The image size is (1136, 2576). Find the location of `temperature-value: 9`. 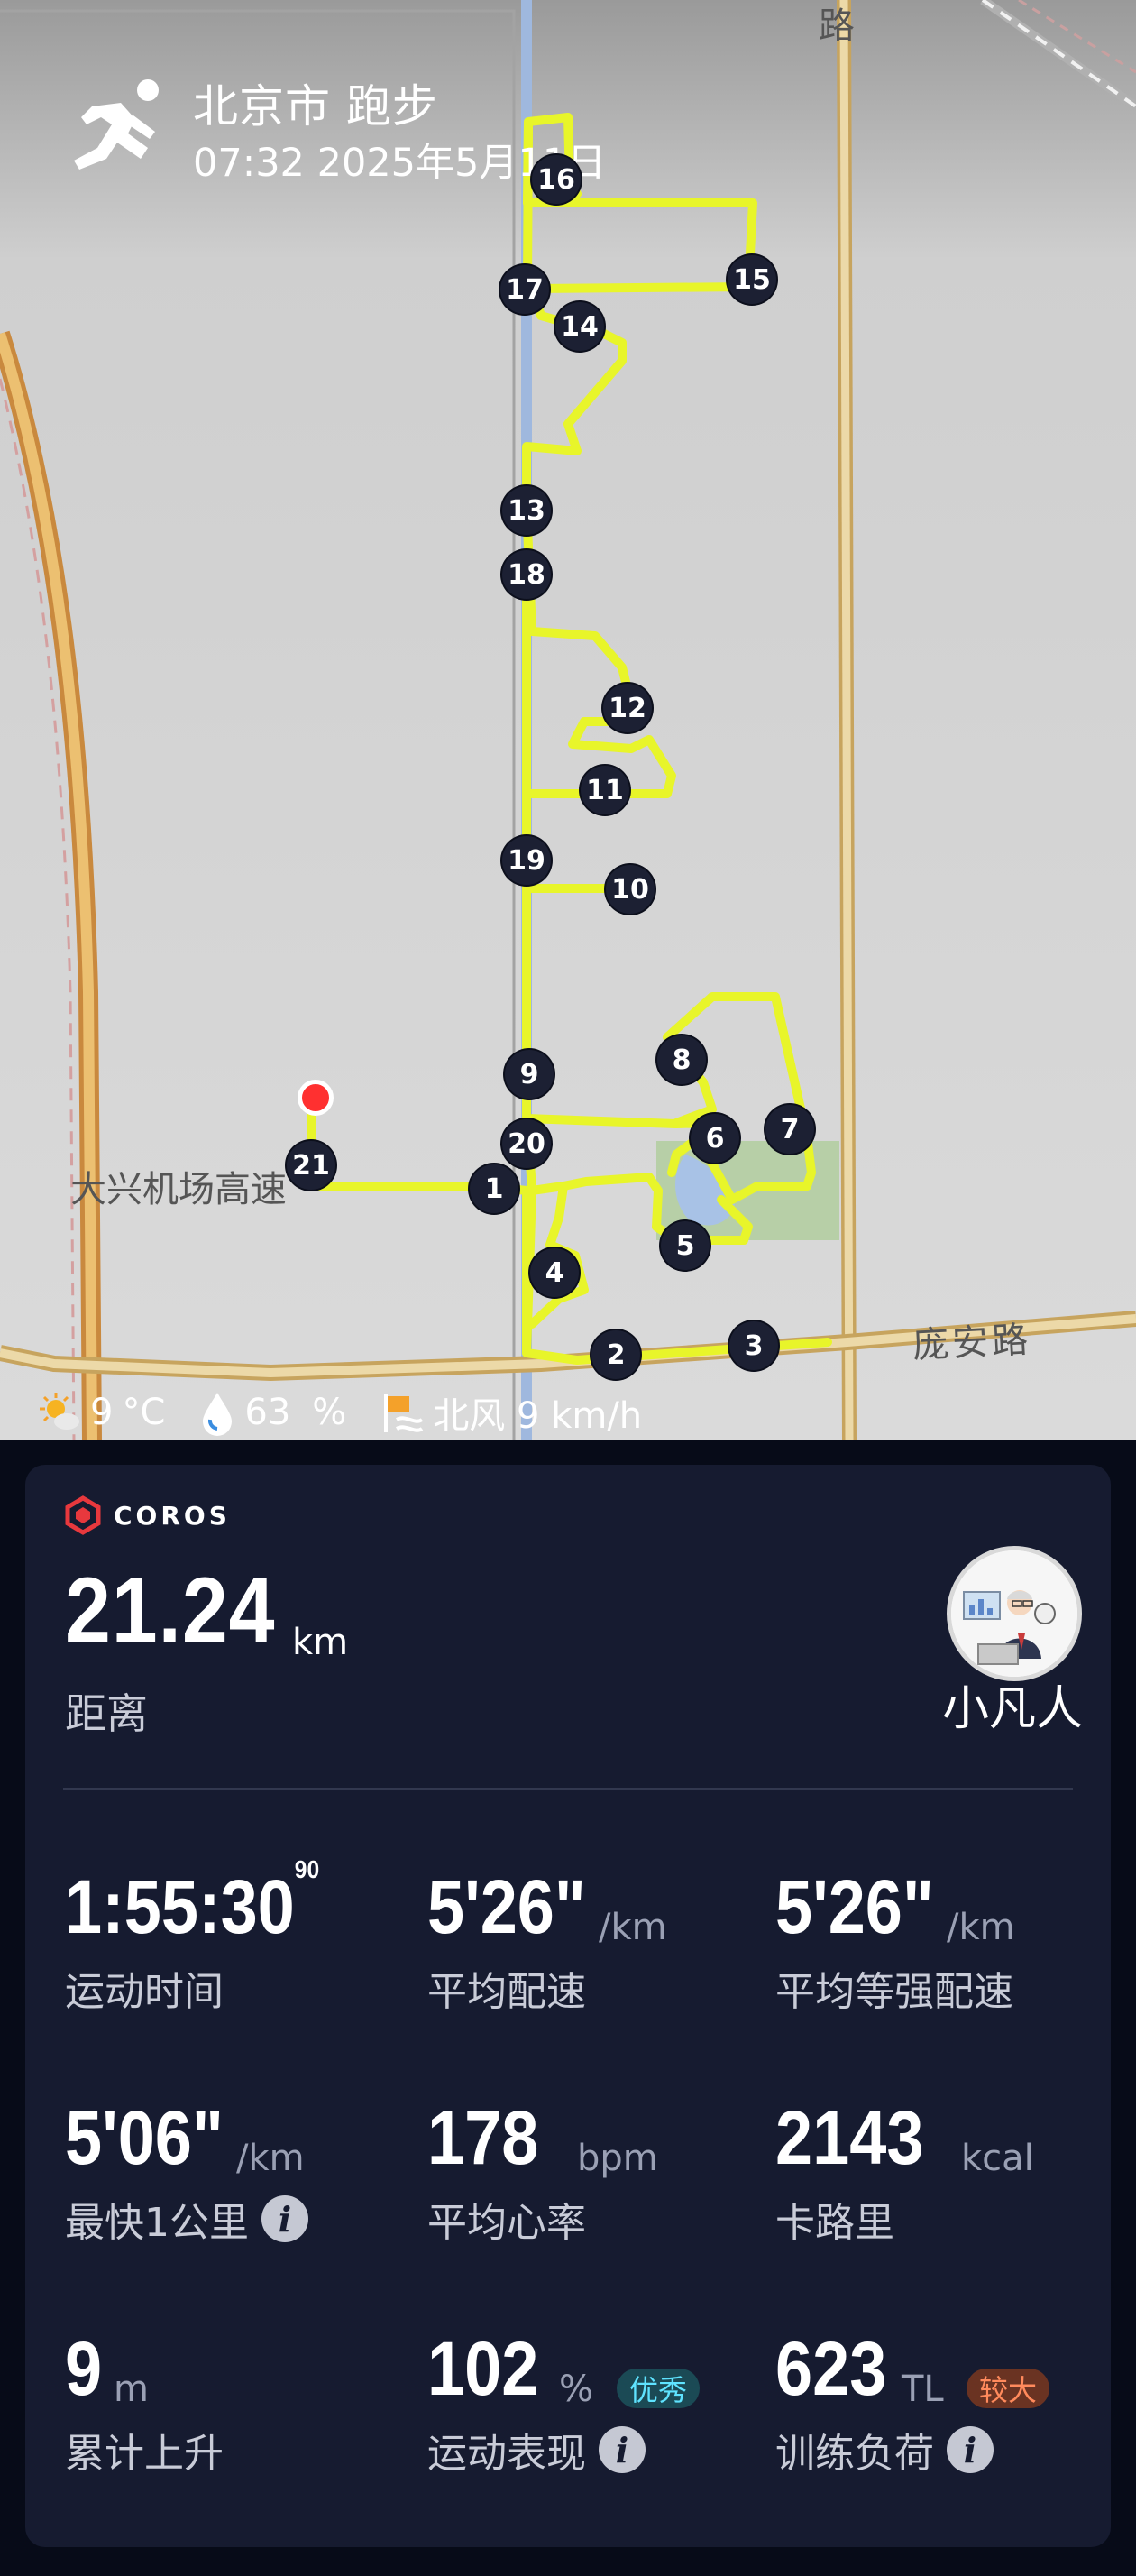

temperature-value: 9 is located at coordinates (102, 1412).